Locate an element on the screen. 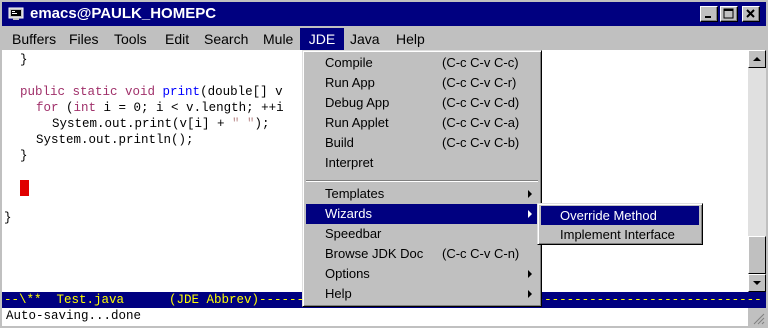 The image size is (768, 328). close-button is located at coordinates (751, 14).